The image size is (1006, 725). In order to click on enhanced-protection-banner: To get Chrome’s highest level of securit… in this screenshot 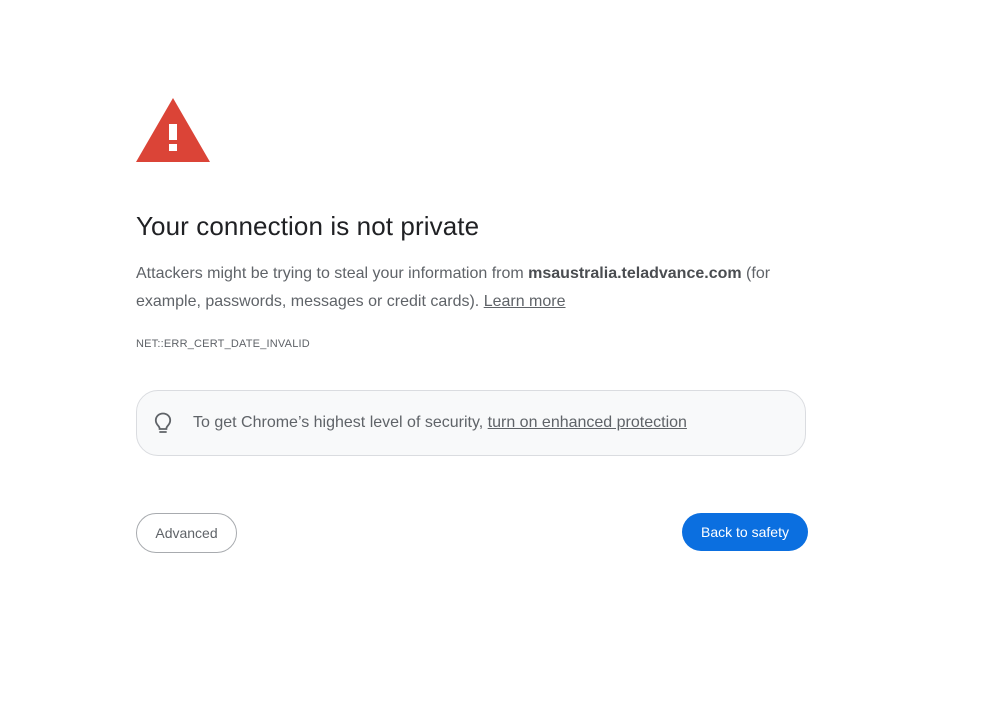, I will do `click(471, 423)`.